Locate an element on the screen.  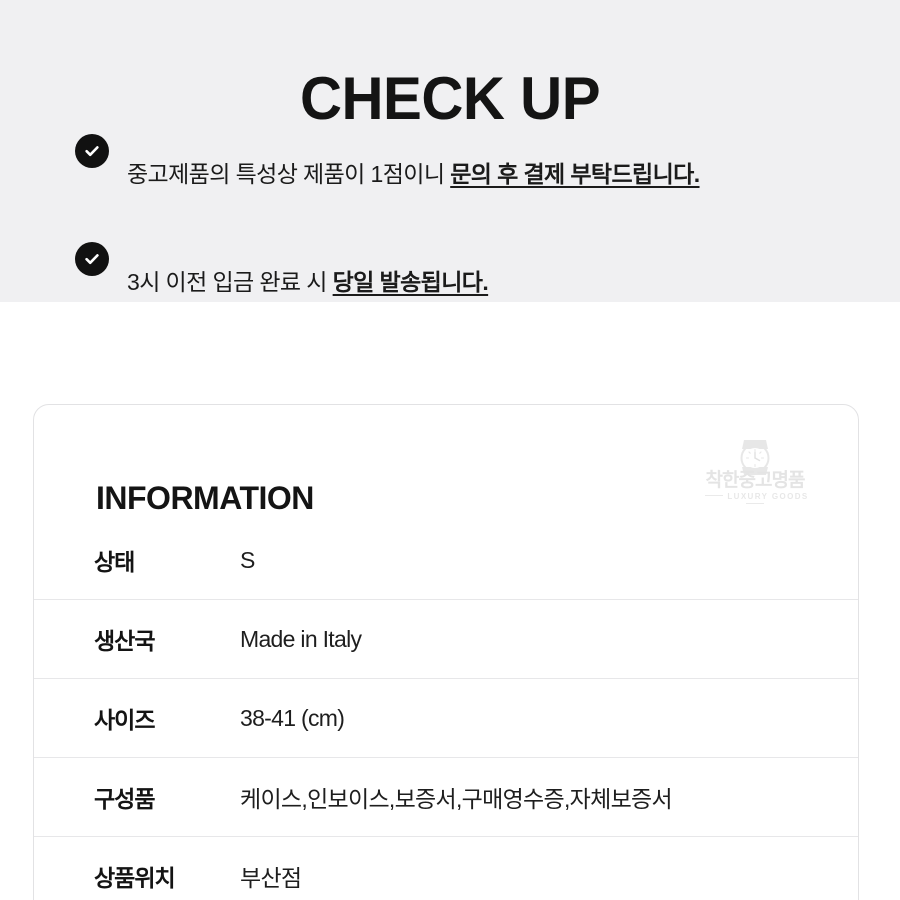
table-row: 상품위치 부산점 is located at coordinates (446, 868).